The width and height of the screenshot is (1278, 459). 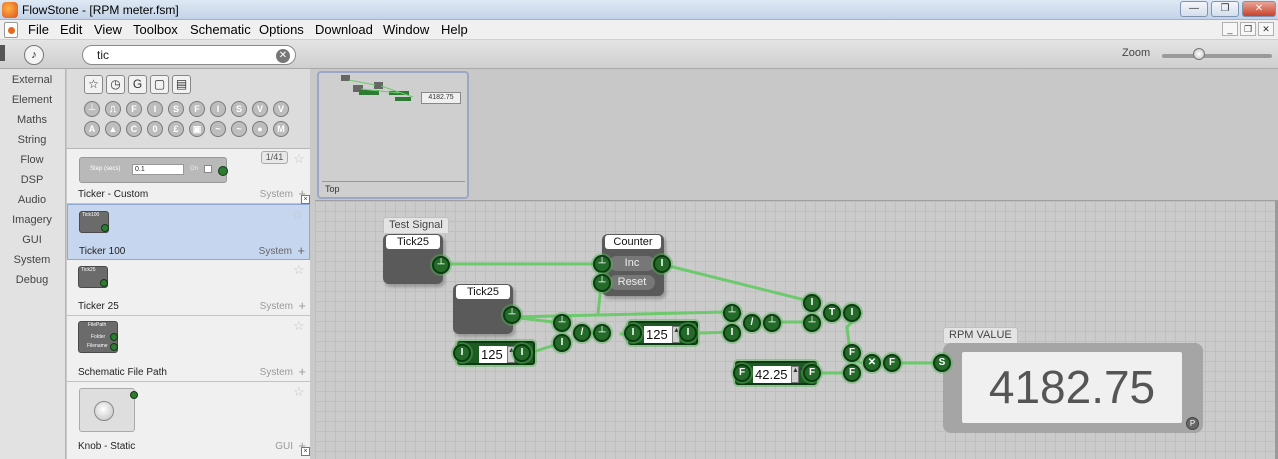 I want to click on int-array-type-icon: I, so click(x=218, y=109).